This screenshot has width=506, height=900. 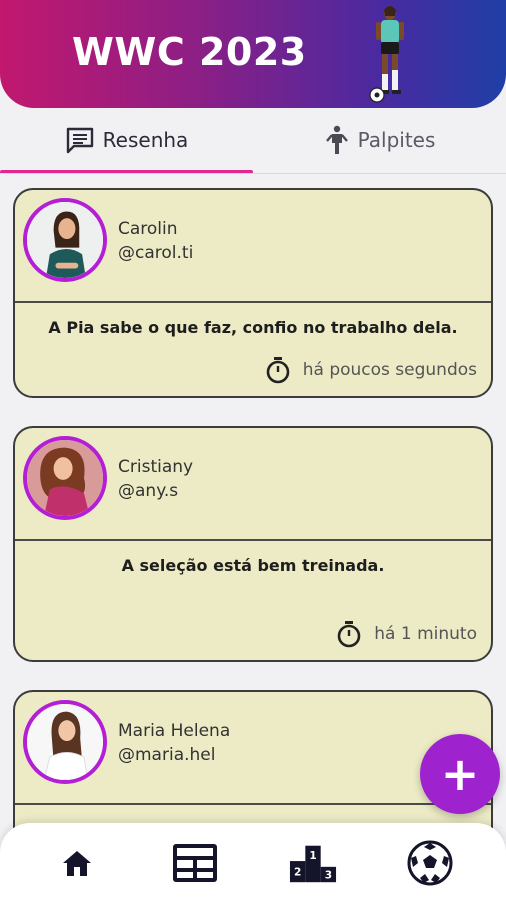 I want to click on nav-grid, so click(x=195, y=863).